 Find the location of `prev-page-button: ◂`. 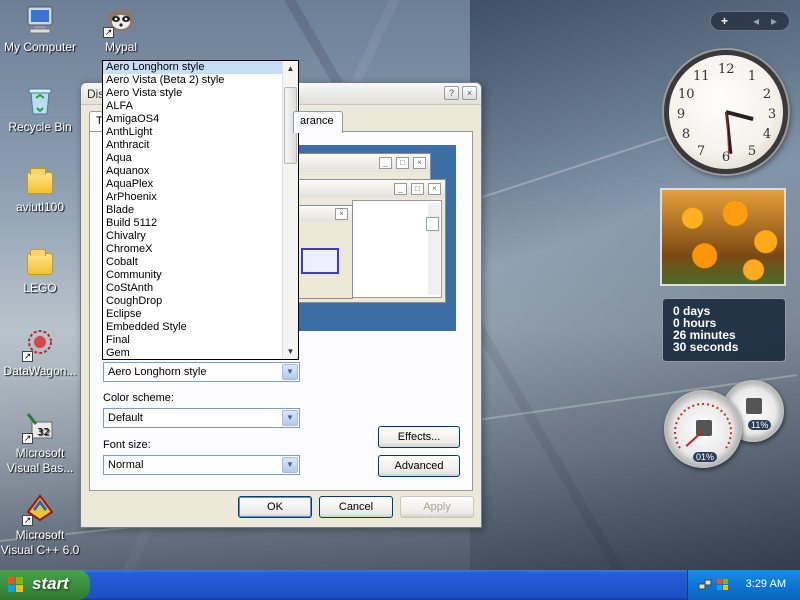

prev-page-button: ◂ is located at coordinates (756, 21).